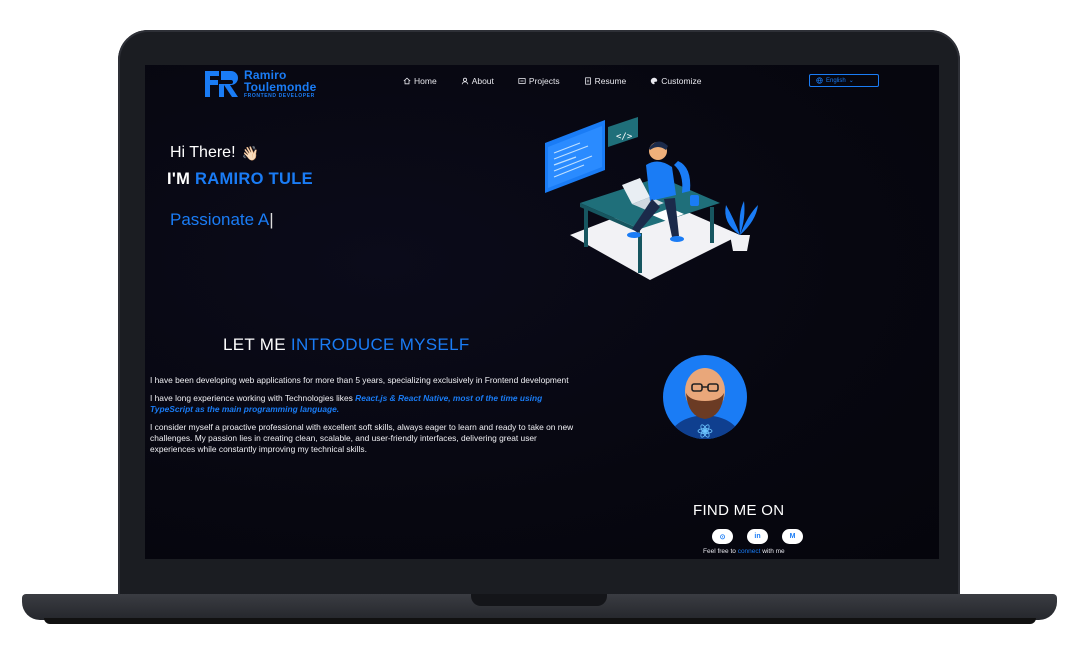  What do you see at coordinates (257, 344) in the screenshot?
I see `intro-title-prefix: LET ME` at bounding box center [257, 344].